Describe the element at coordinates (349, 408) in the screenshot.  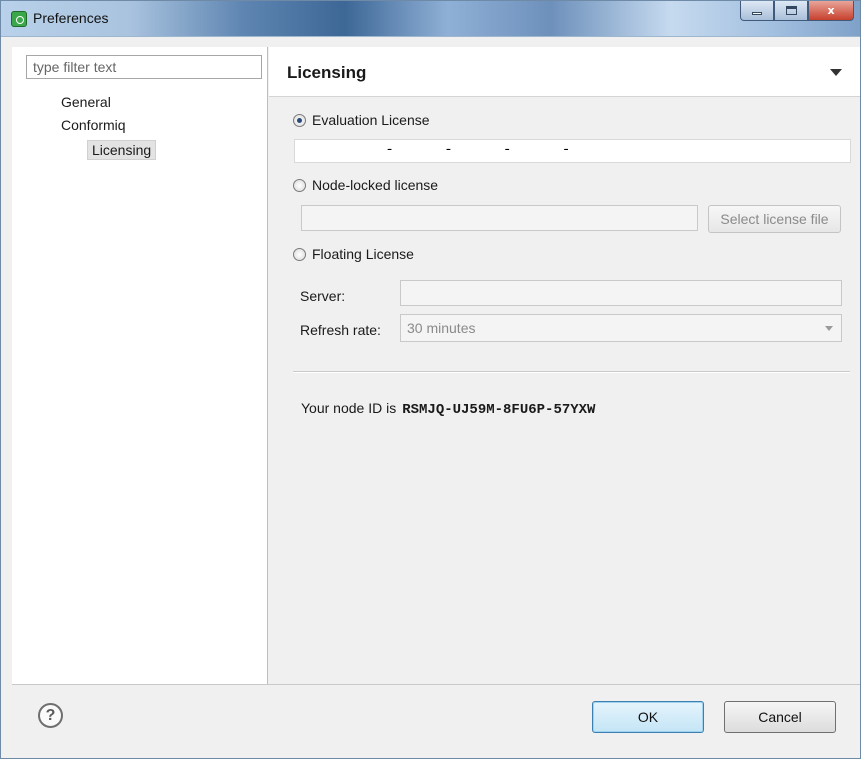
I see `node-id-label: Your node ID is` at that location.